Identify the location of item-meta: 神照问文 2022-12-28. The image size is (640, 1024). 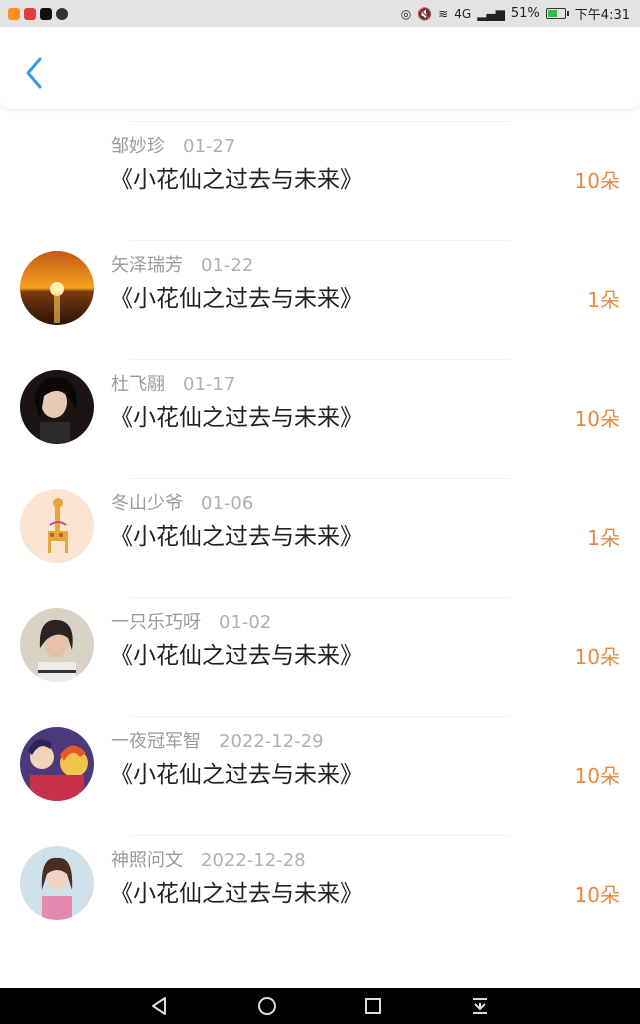
(208, 859).